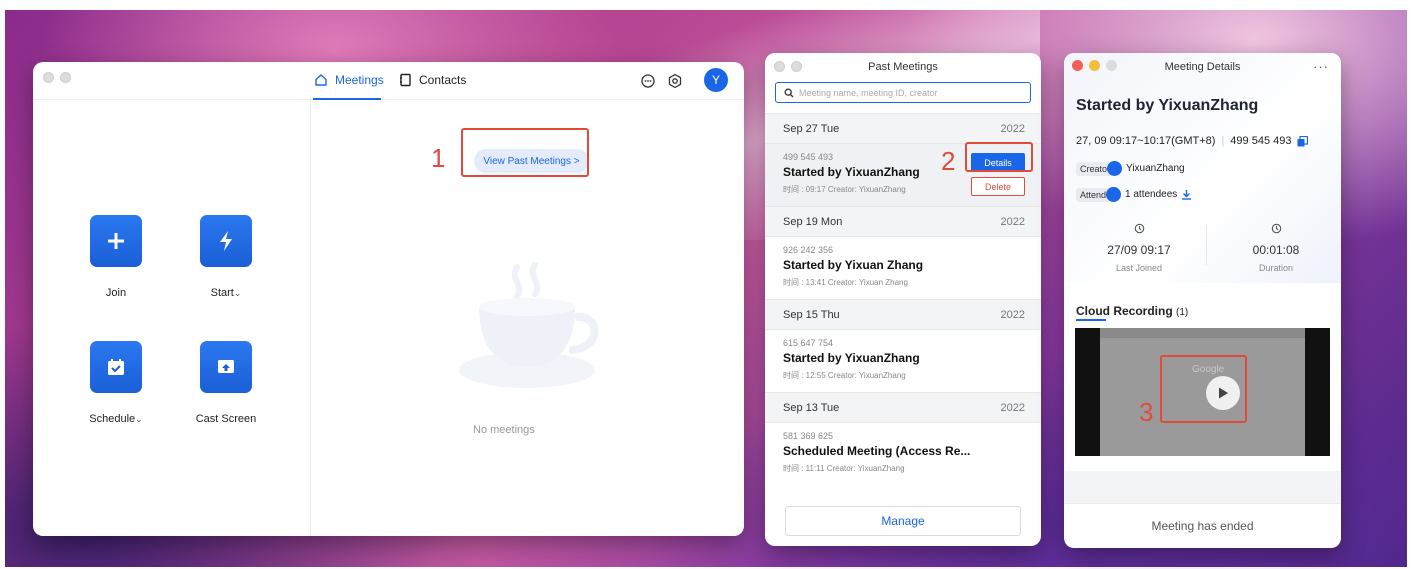 The height and width of the screenshot is (569, 1412). Describe the element at coordinates (808, 436) in the screenshot. I see `meeting-id: 581 369 625` at that location.